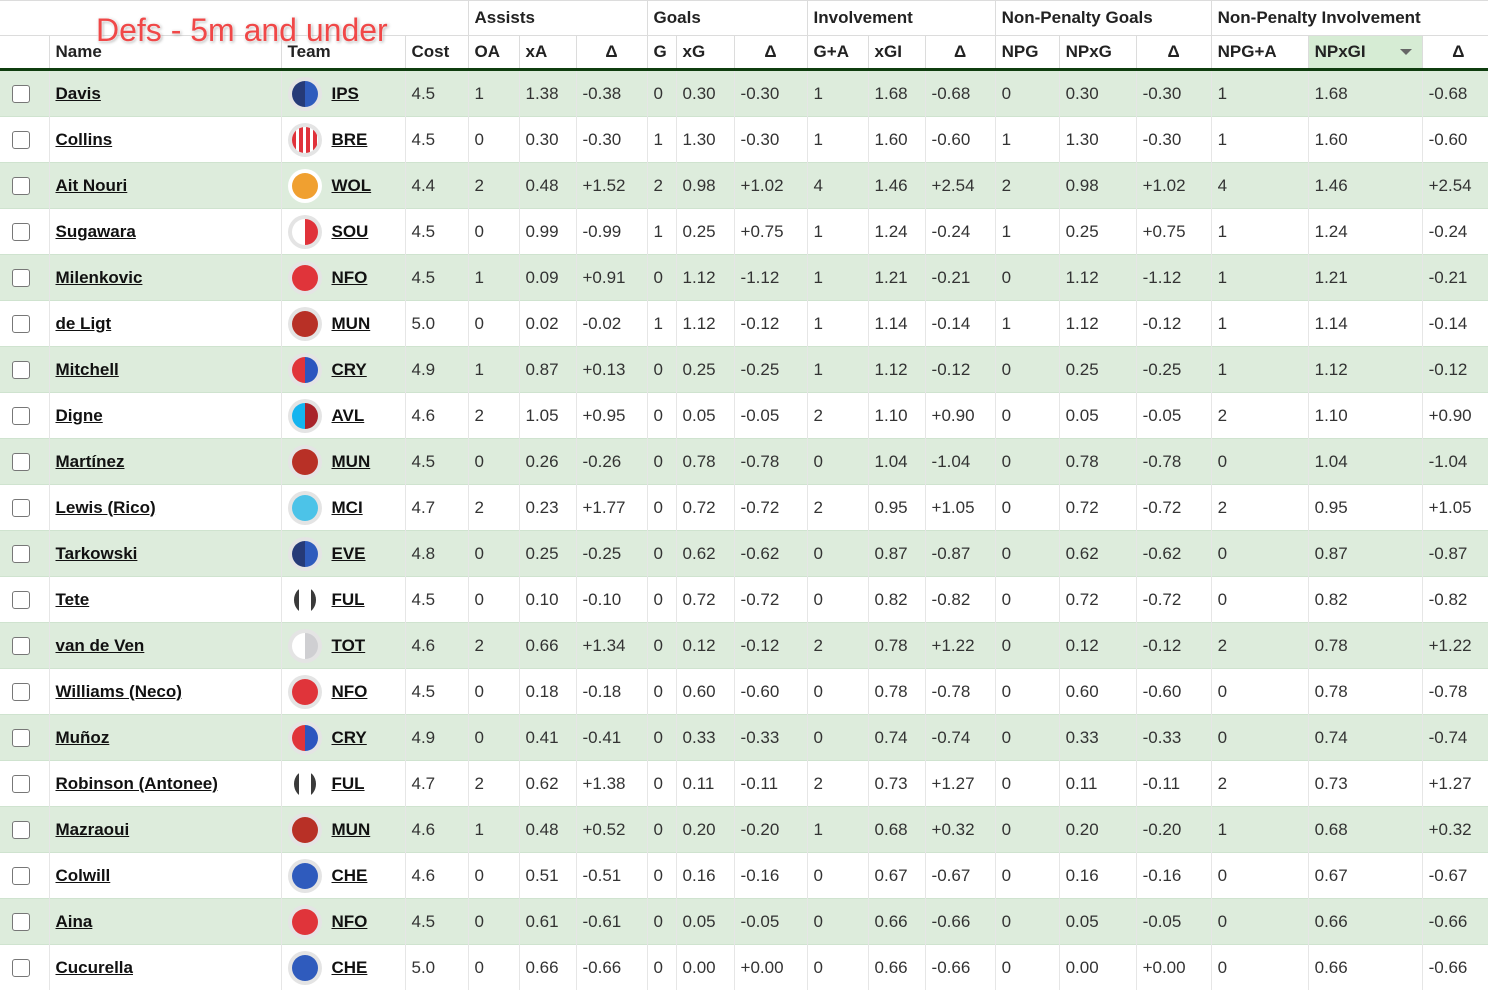  I want to click on col-header-xg: xG, so click(705, 53).